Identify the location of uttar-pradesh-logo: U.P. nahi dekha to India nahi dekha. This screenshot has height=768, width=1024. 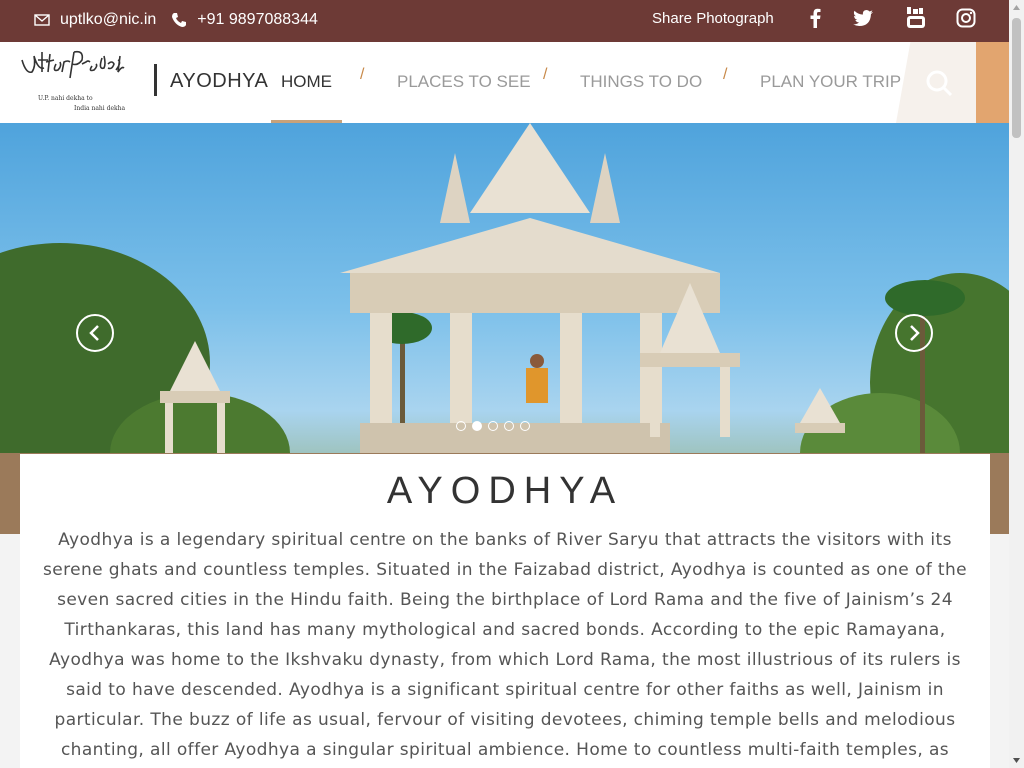
(73, 81).